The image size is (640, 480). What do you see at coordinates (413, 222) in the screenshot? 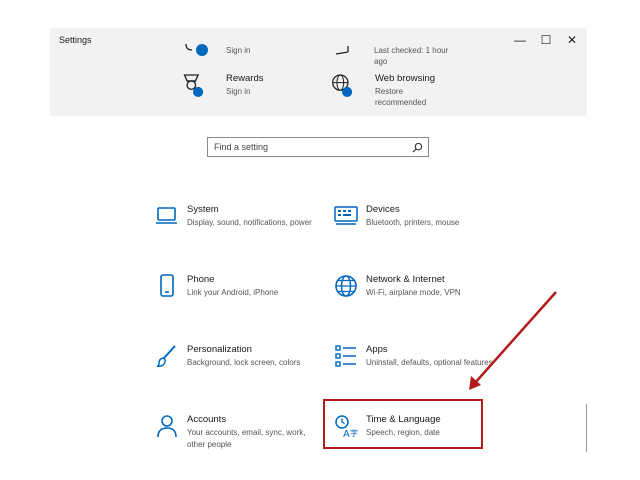
I see `tile-description: Bluetooth, printers, mouse` at bounding box center [413, 222].